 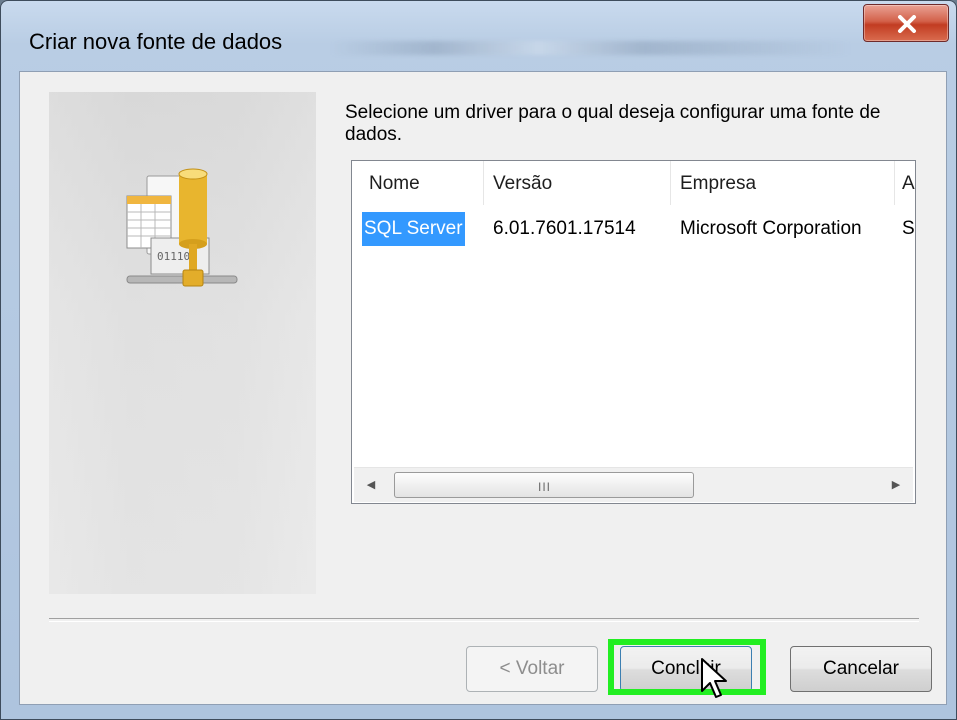 I want to click on close-button, so click(x=906, y=23).